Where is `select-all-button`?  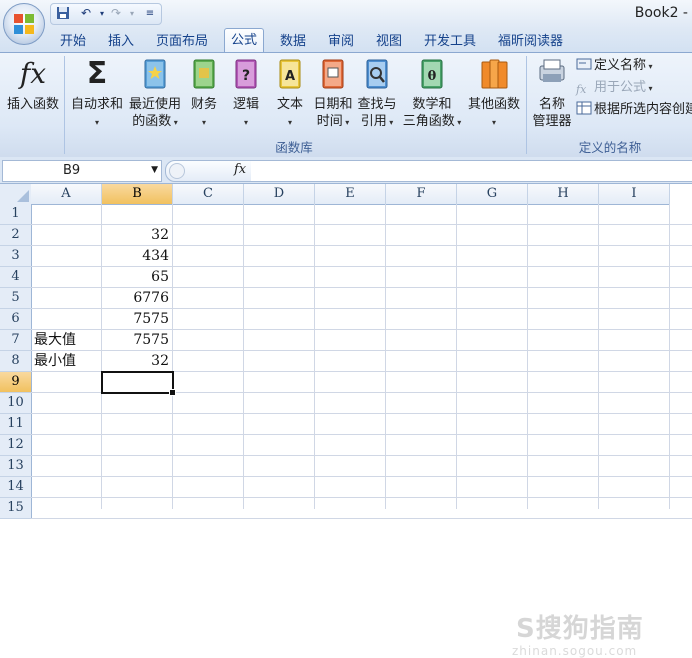 select-all-button is located at coordinates (16, 194).